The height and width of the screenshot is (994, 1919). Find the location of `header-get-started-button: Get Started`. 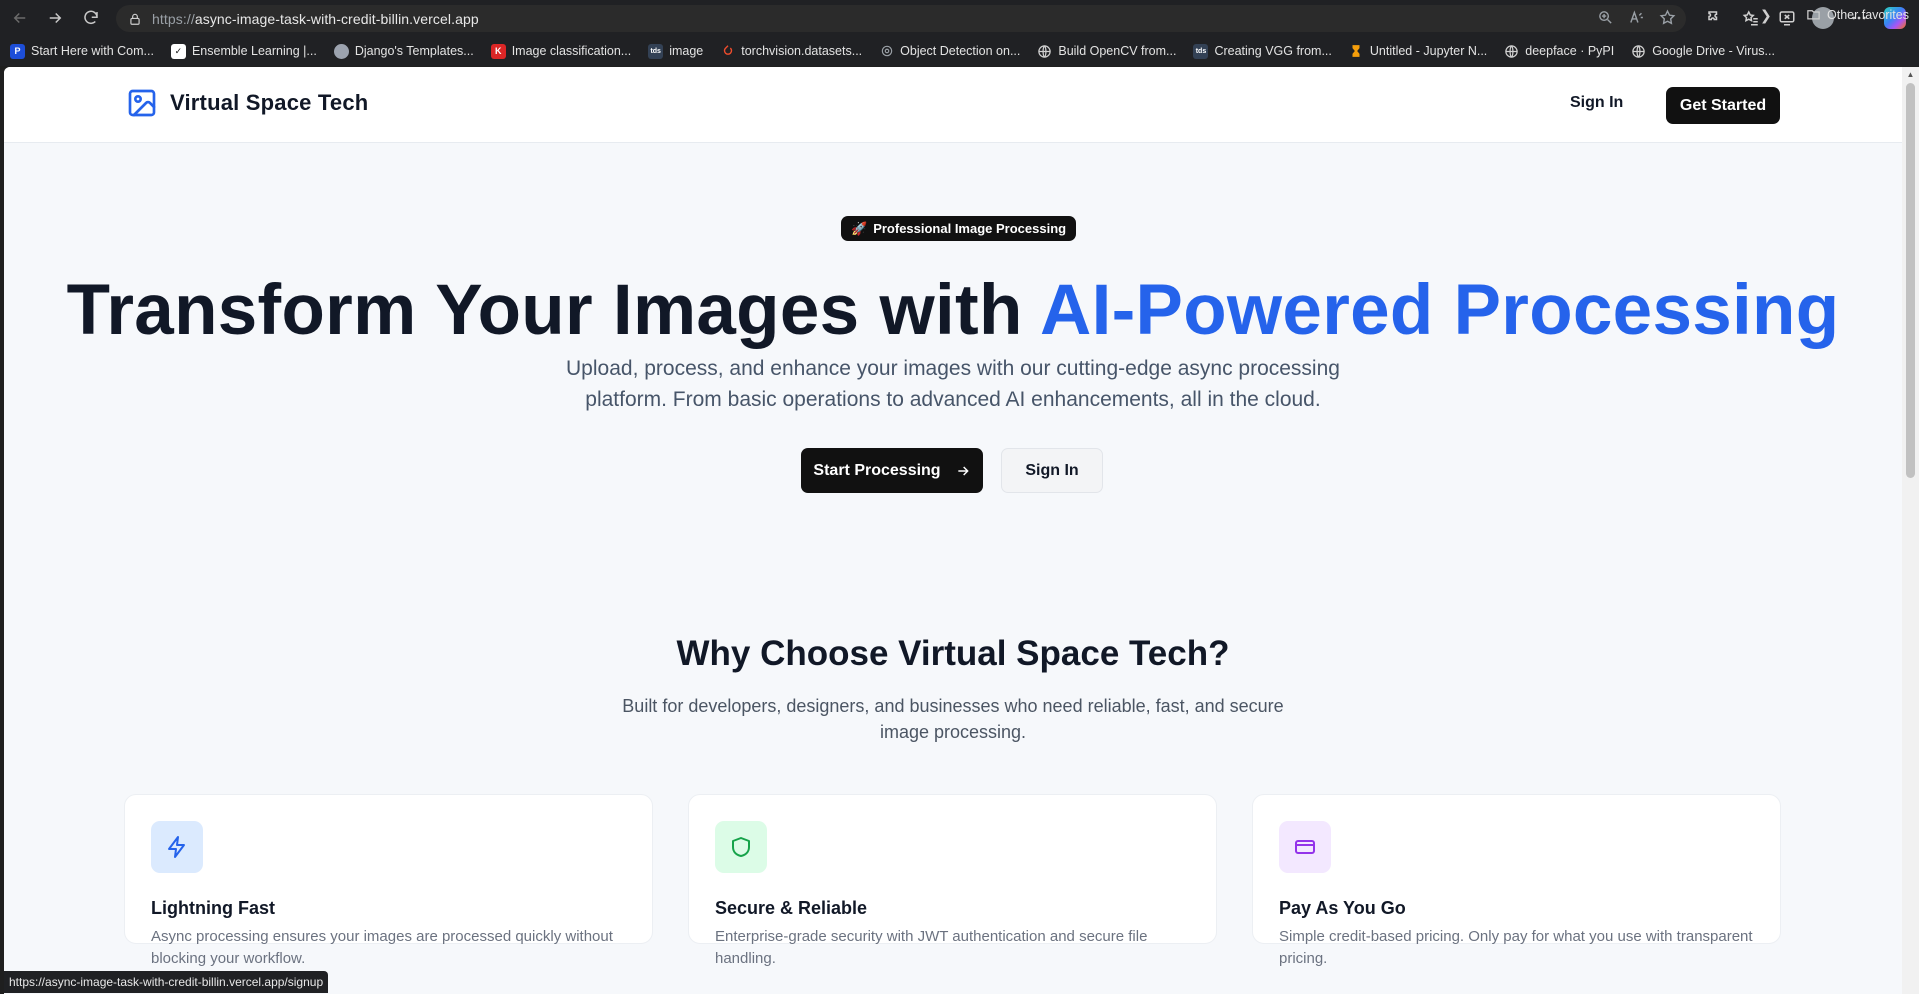

header-get-started-button: Get Started is located at coordinates (1723, 105).